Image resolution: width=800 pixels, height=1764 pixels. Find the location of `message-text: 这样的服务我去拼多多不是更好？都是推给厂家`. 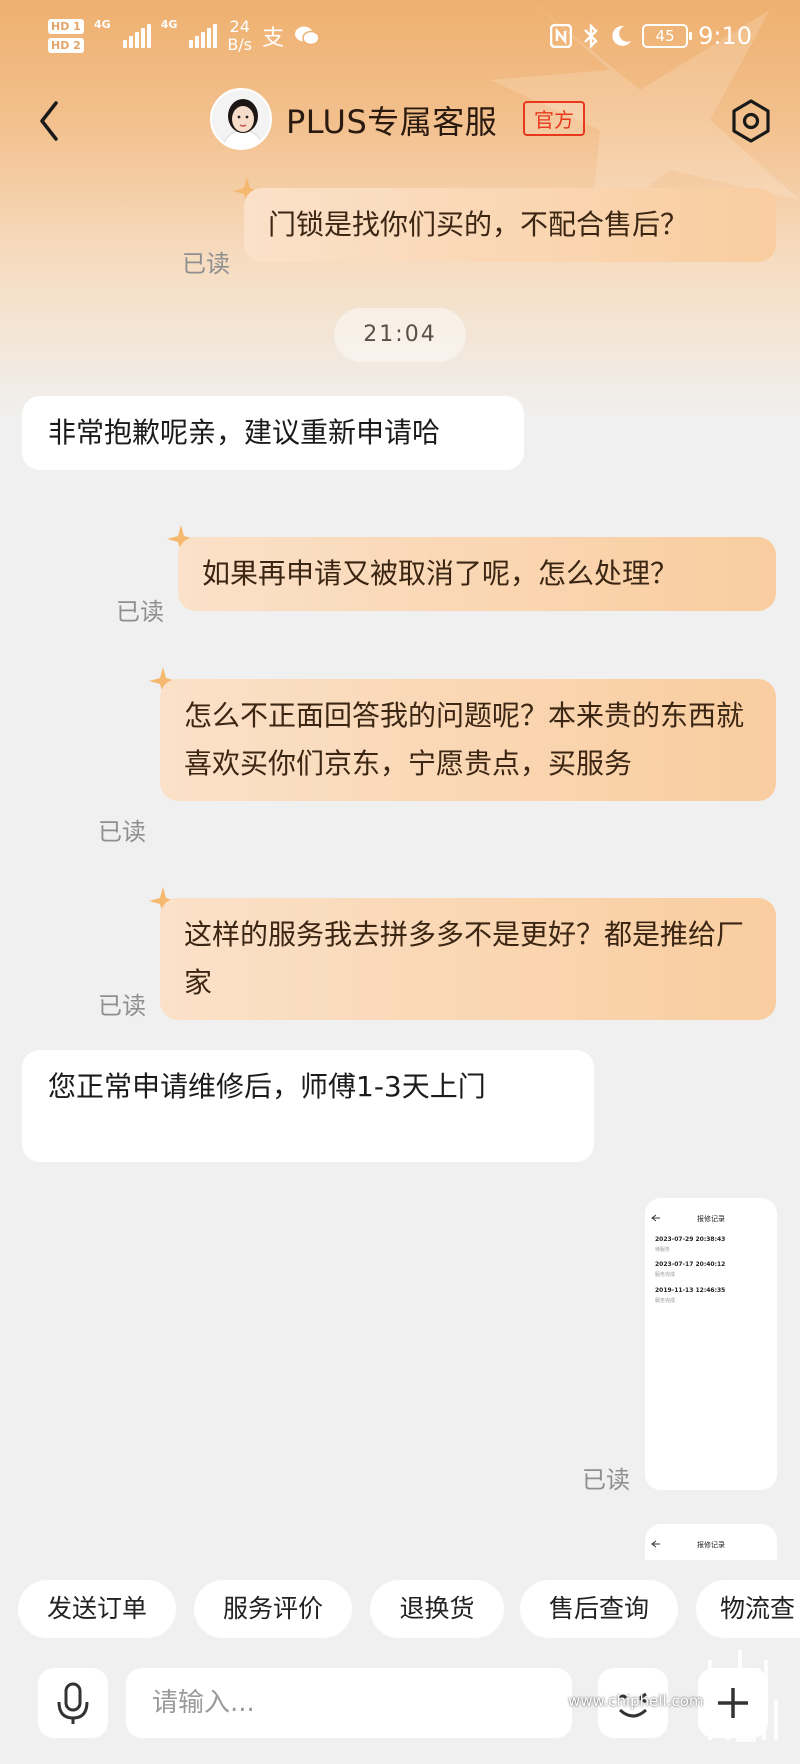

message-text: 这样的服务我去拼多多不是更好？都是推给厂家 is located at coordinates (464, 958).